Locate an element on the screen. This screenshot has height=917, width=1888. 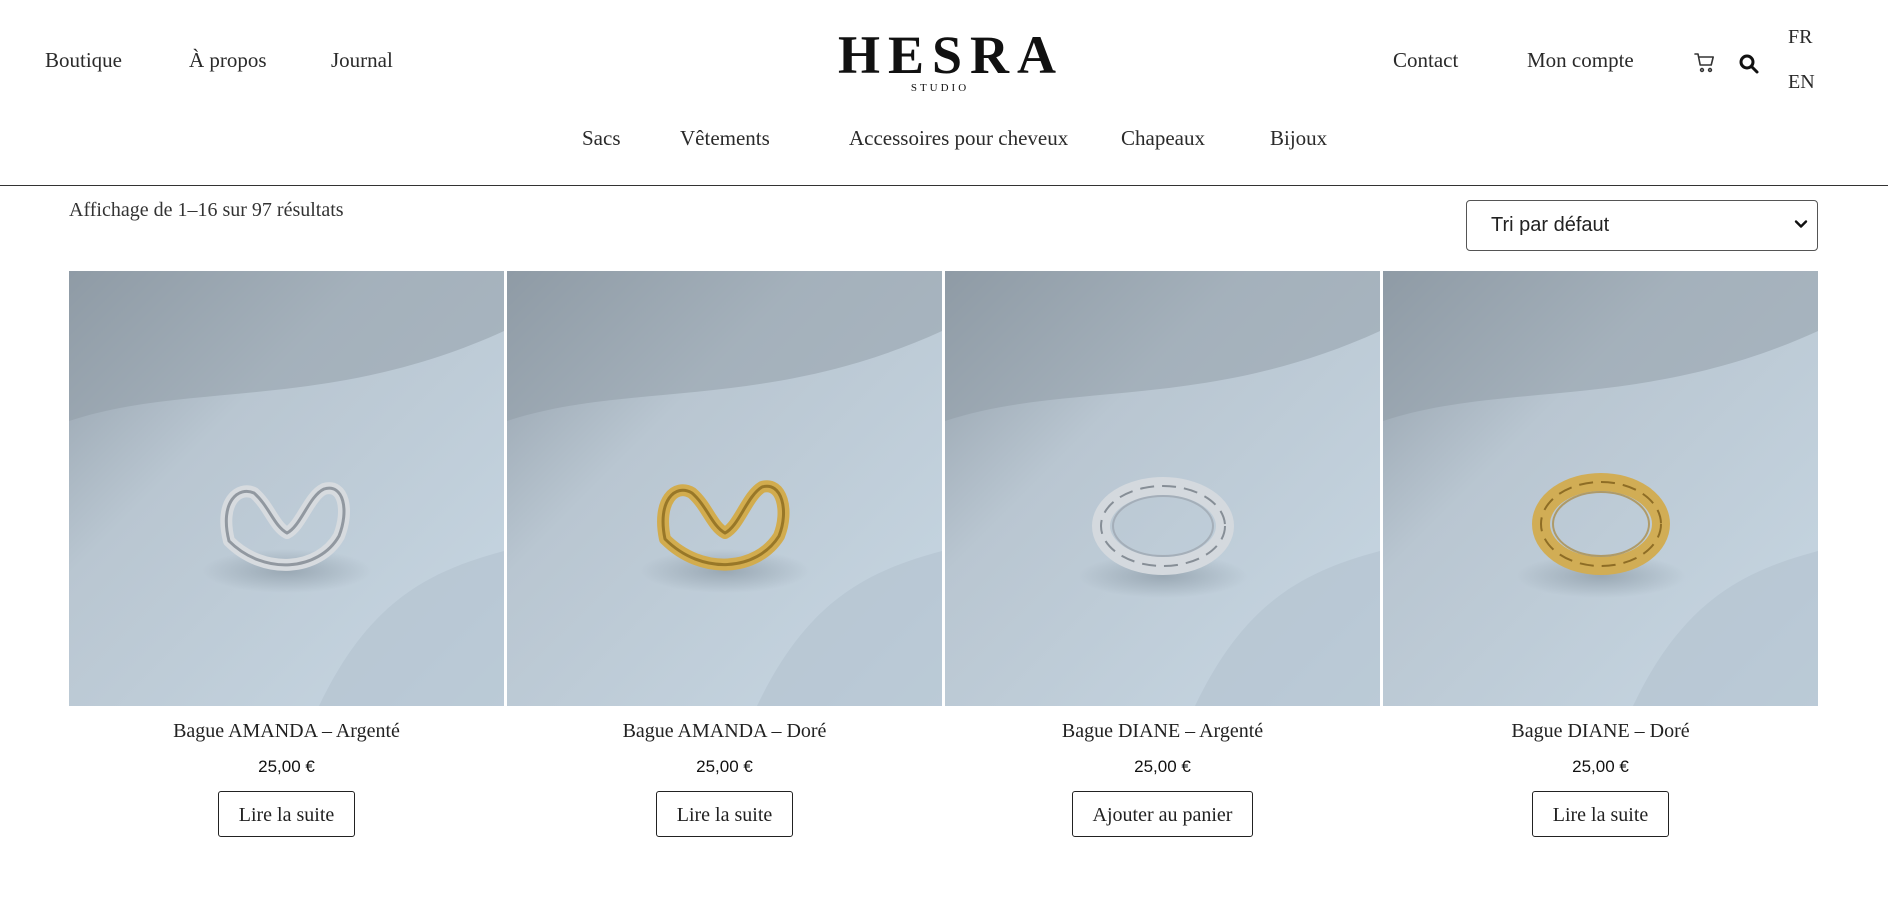
cart-icon is located at coordinates (1705, 63).